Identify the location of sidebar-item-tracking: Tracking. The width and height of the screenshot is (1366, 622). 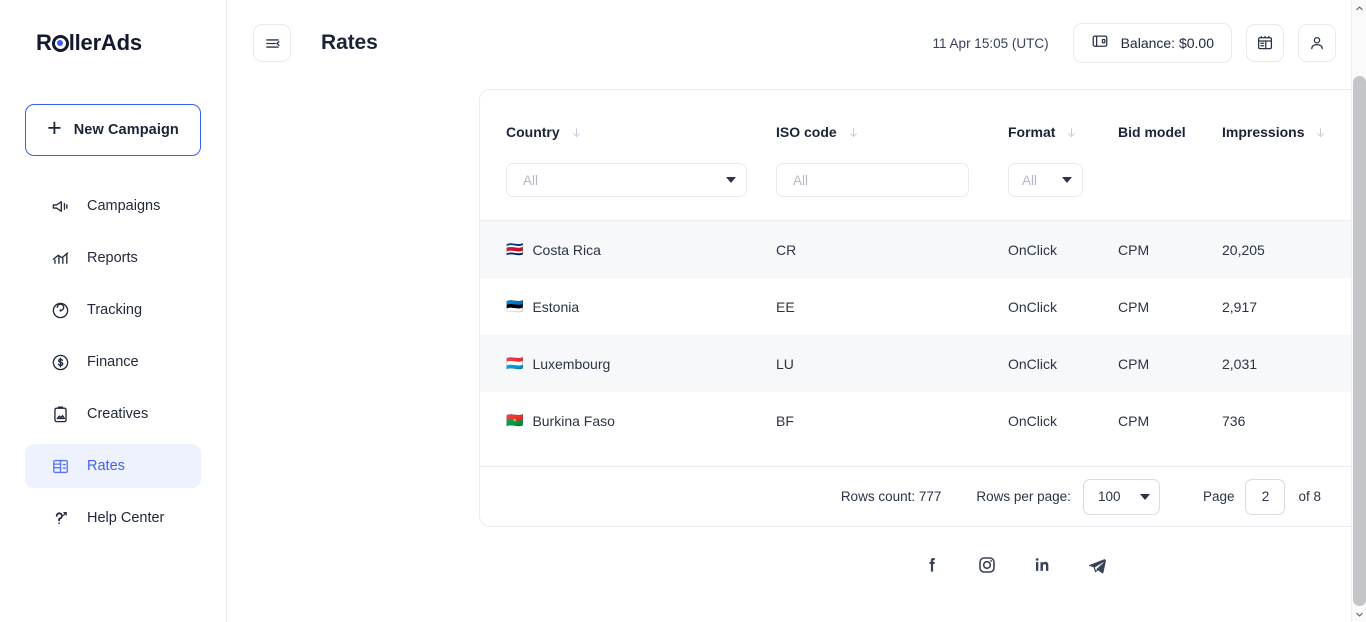
(113, 310).